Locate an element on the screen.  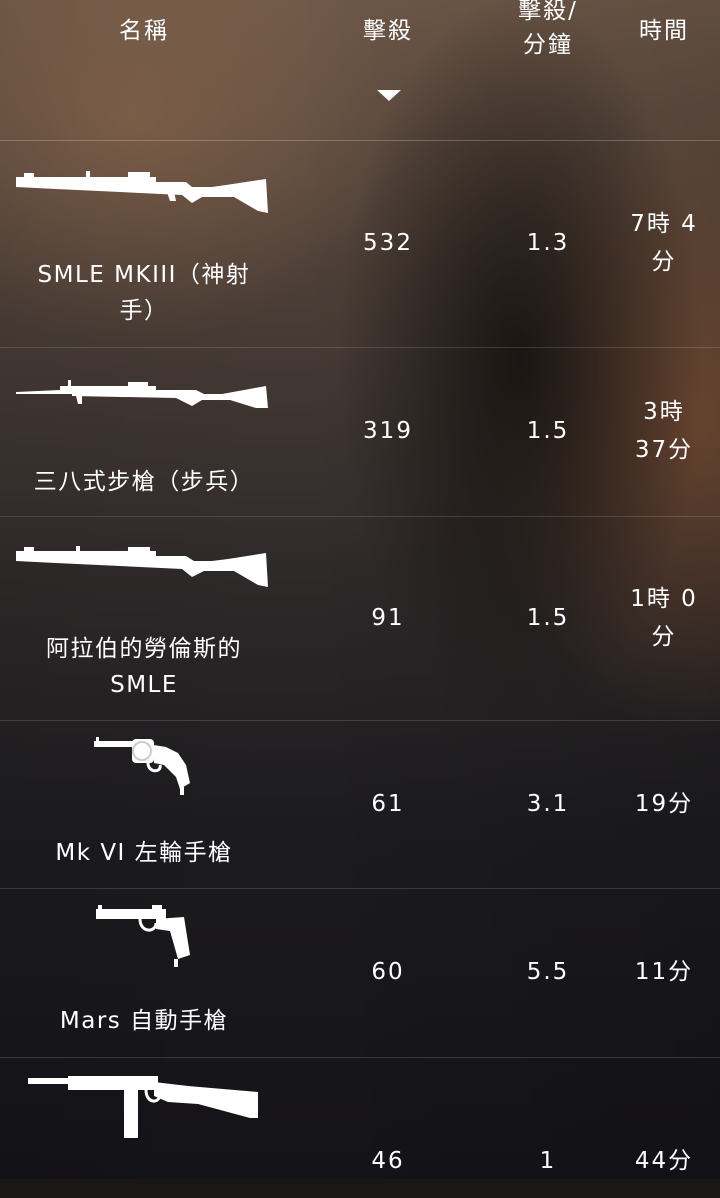
rifle-icon is located at coordinates (144, 567).